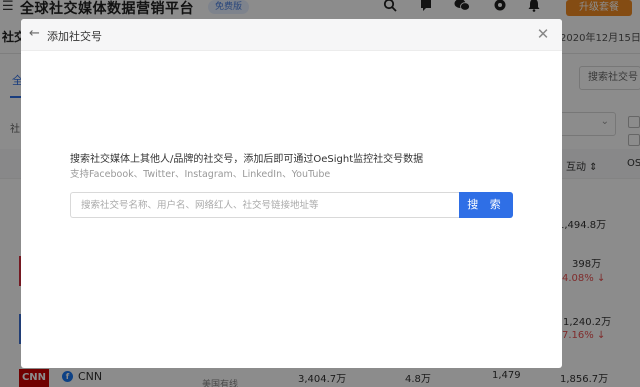 This screenshot has width=640, height=387. I want to click on dialog-header: ← 添加社交号 ✕, so click(291, 35).